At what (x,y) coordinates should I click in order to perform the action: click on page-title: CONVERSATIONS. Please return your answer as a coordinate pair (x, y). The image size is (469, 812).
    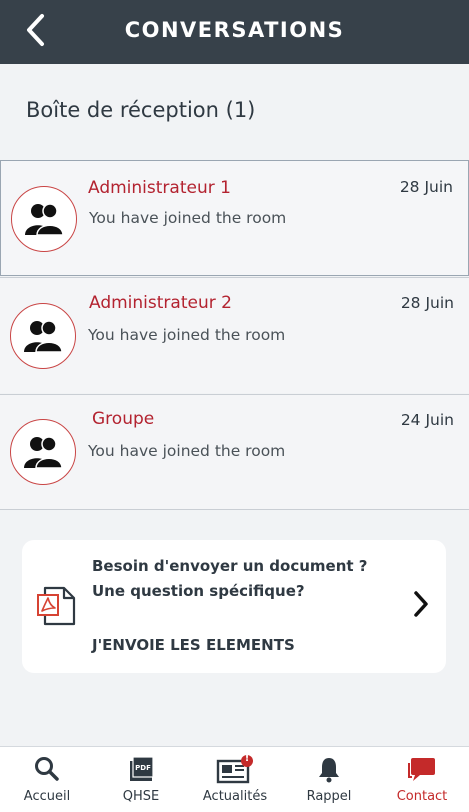
    Looking at the image, I should click on (234, 30).